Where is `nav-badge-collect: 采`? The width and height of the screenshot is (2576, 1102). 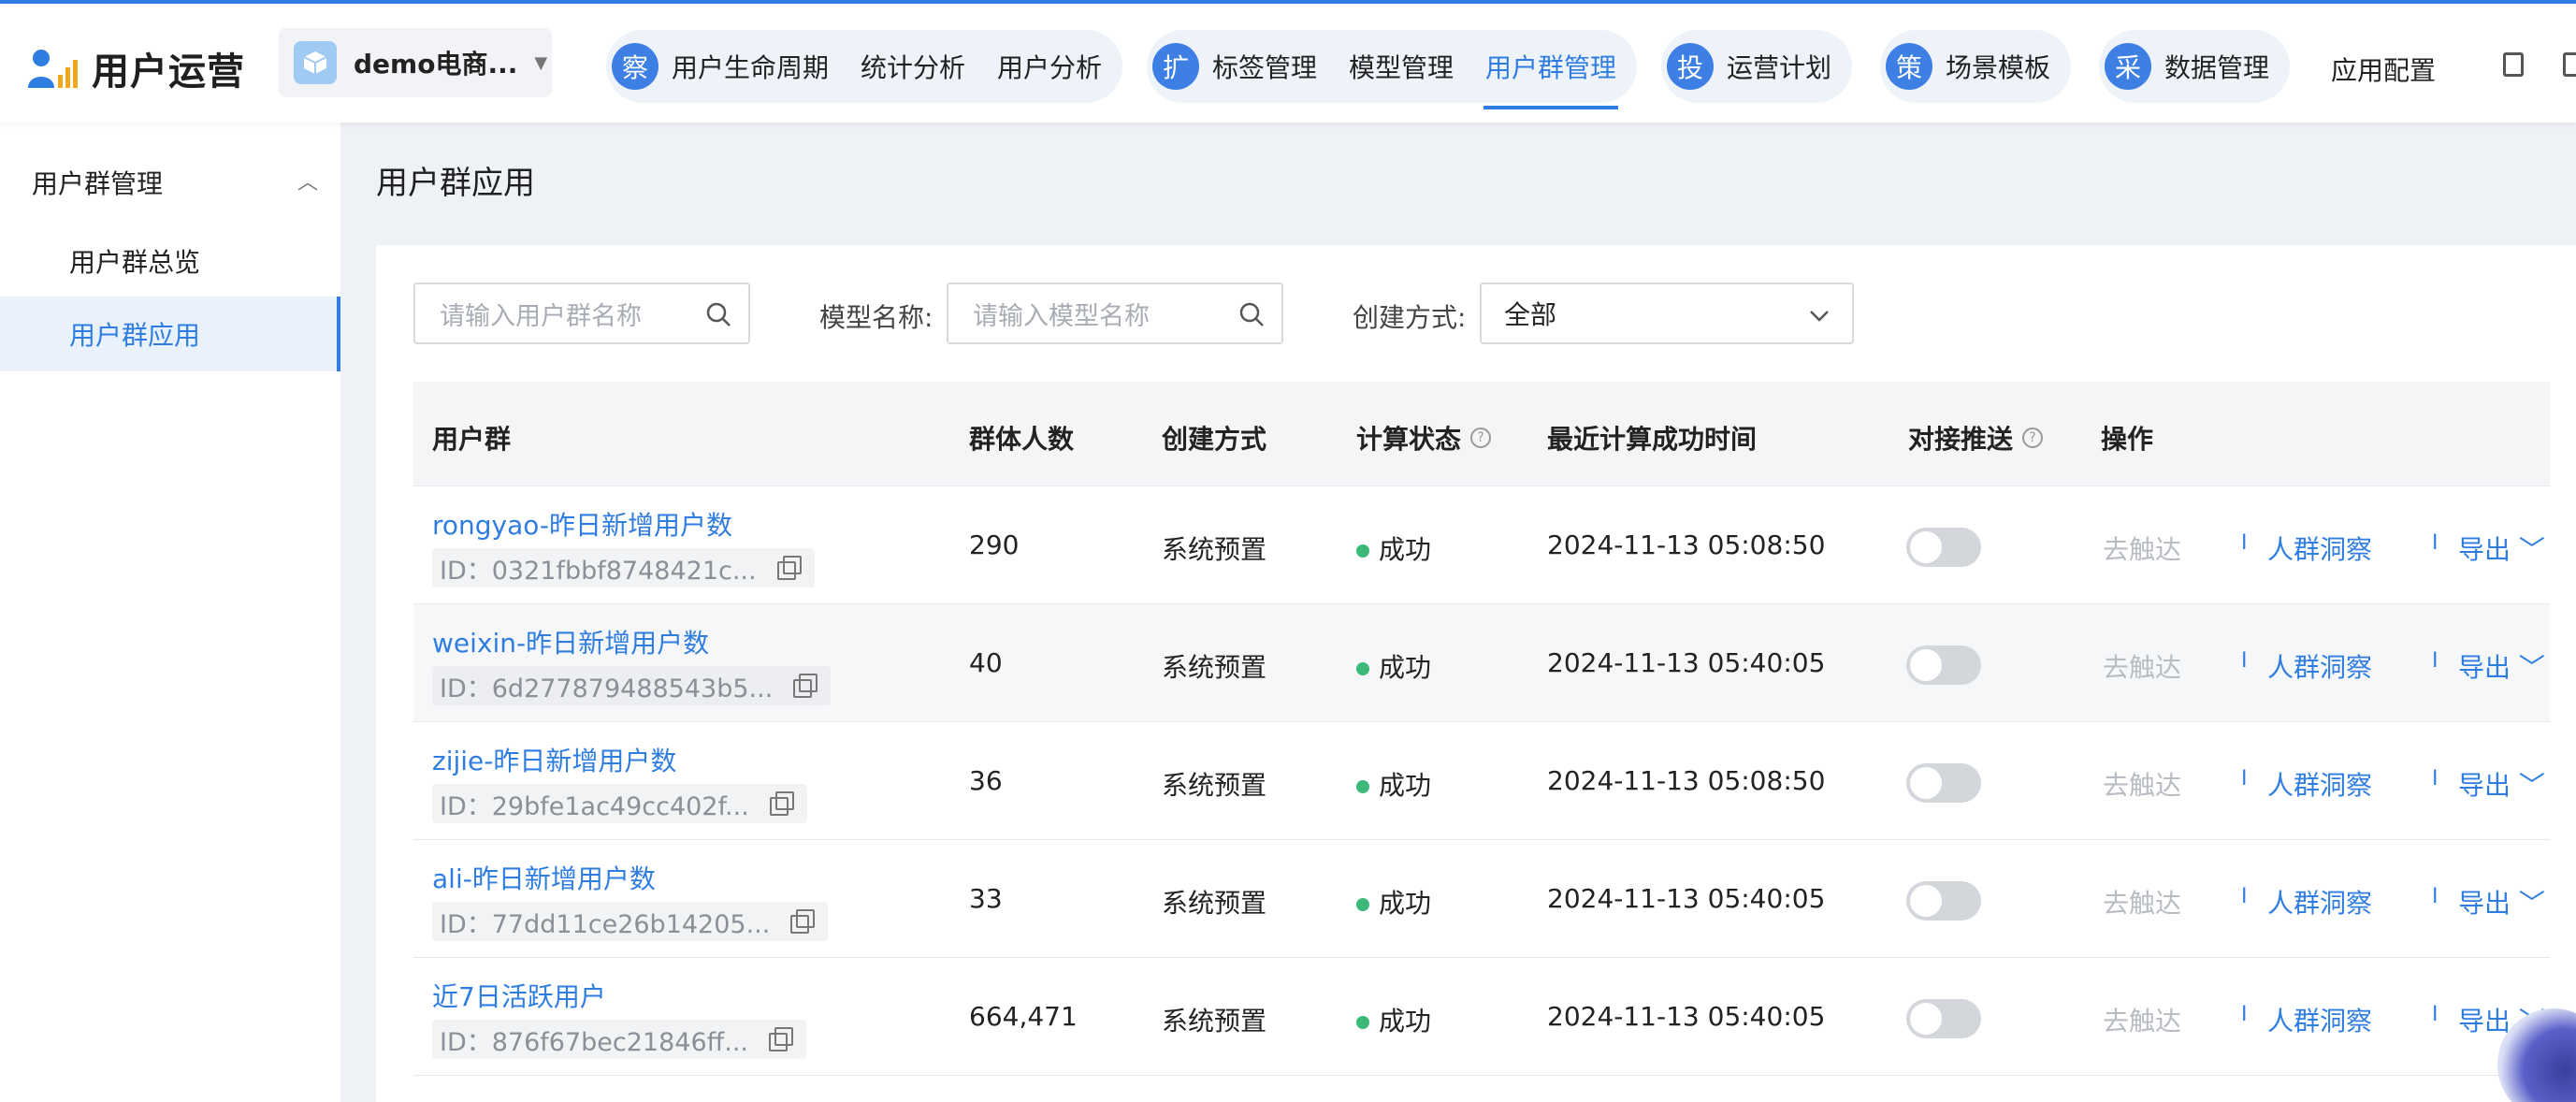 nav-badge-collect: 采 is located at coordinates (2128, 66).